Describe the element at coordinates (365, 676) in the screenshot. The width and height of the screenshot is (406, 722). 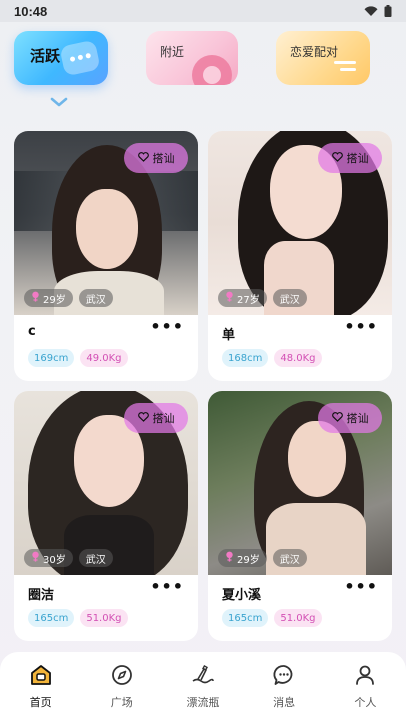
I see `person-icon` at that location.